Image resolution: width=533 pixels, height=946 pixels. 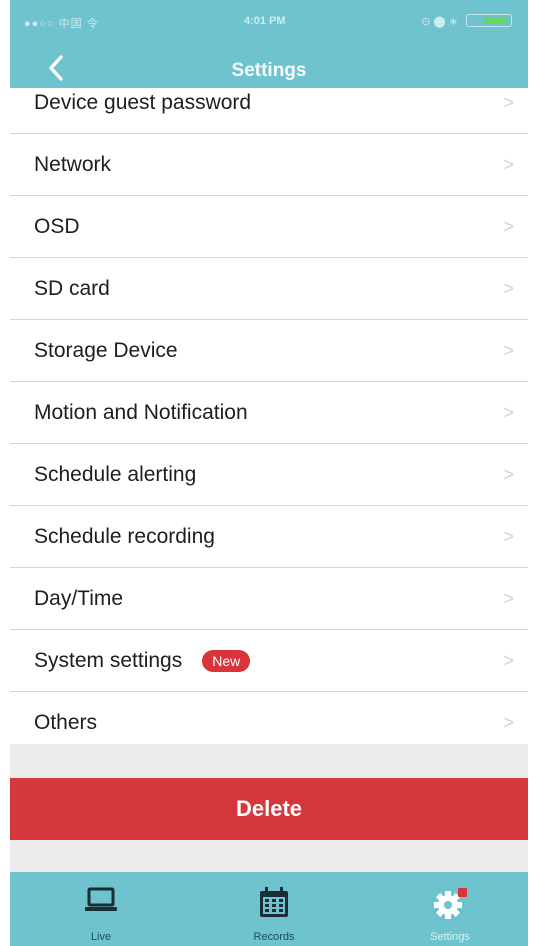 I want to click on status-bar: ●●○○ 中国 令 4:01 PM ⊙ ⬤ ∗, so click(x=269, y=20).